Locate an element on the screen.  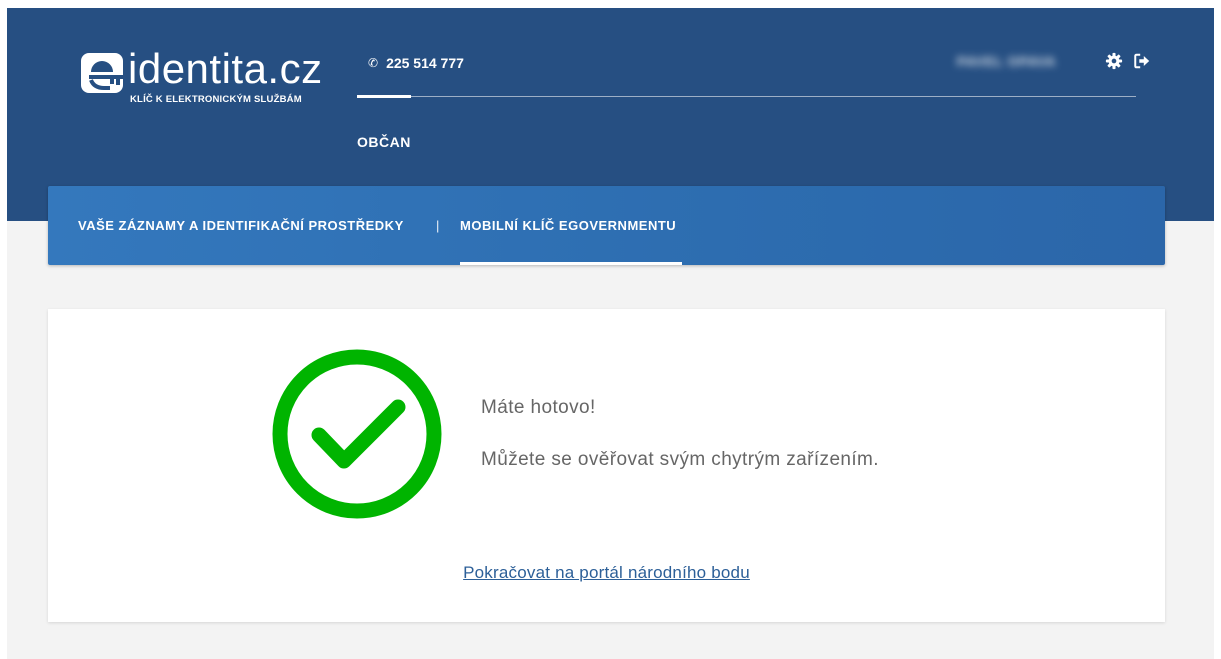
phone-number: 225 514 777 is located at coordinates (425, 63).